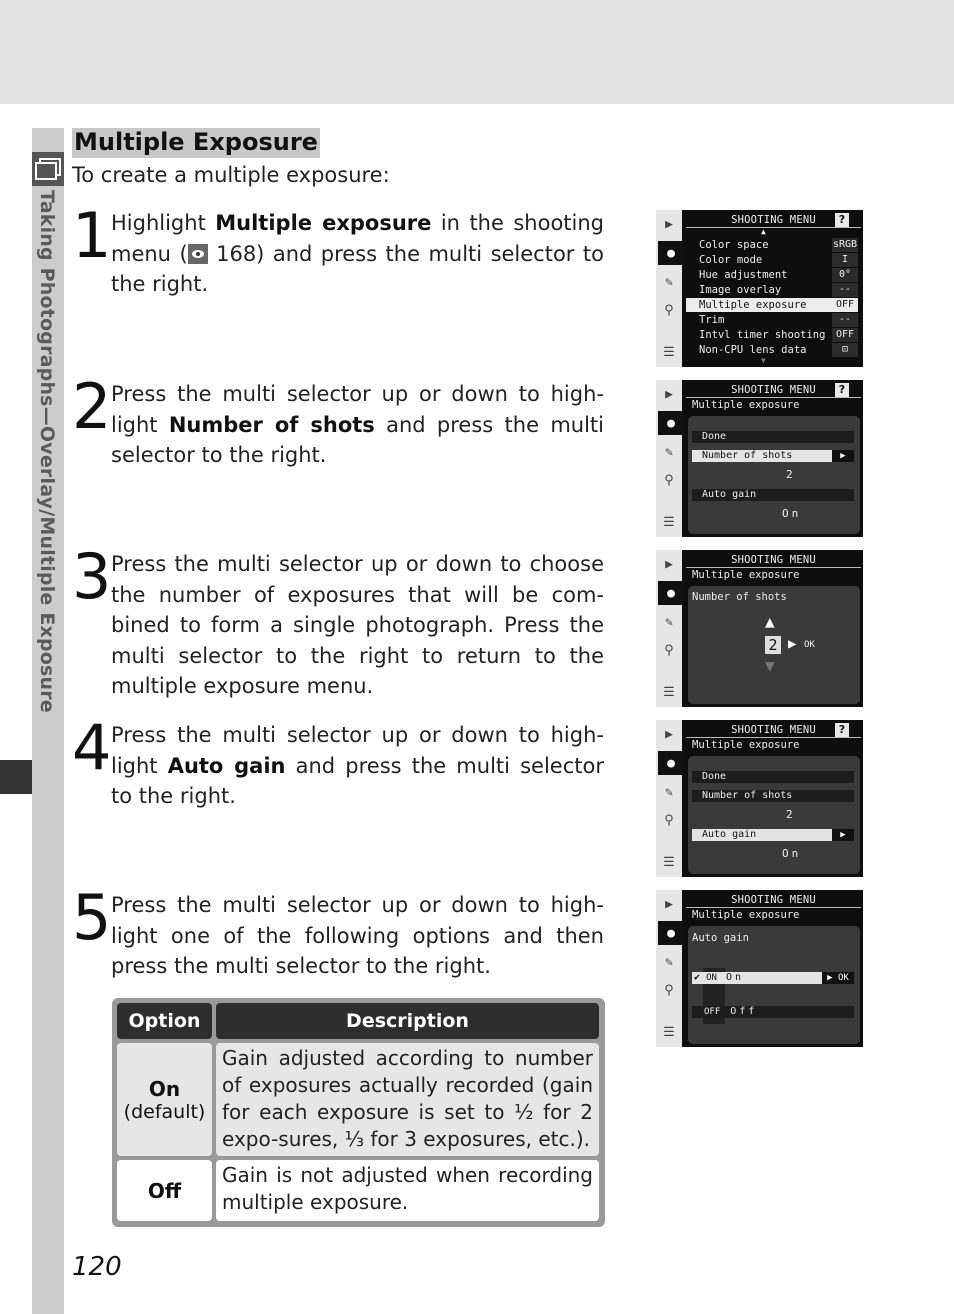  Describe the element at coordinates (197, 253) in the screenshot. I see `menu-guide-icon` at that location.